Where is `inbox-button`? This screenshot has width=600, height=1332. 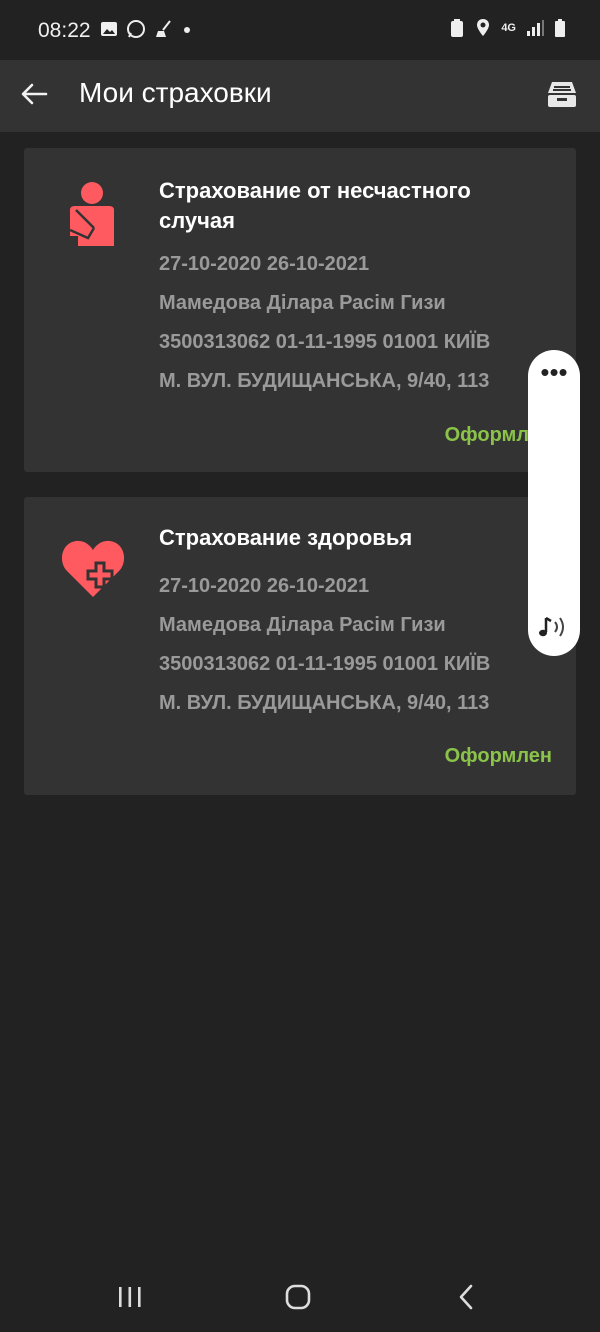
inbox-button is located at coordinates (562, 94).